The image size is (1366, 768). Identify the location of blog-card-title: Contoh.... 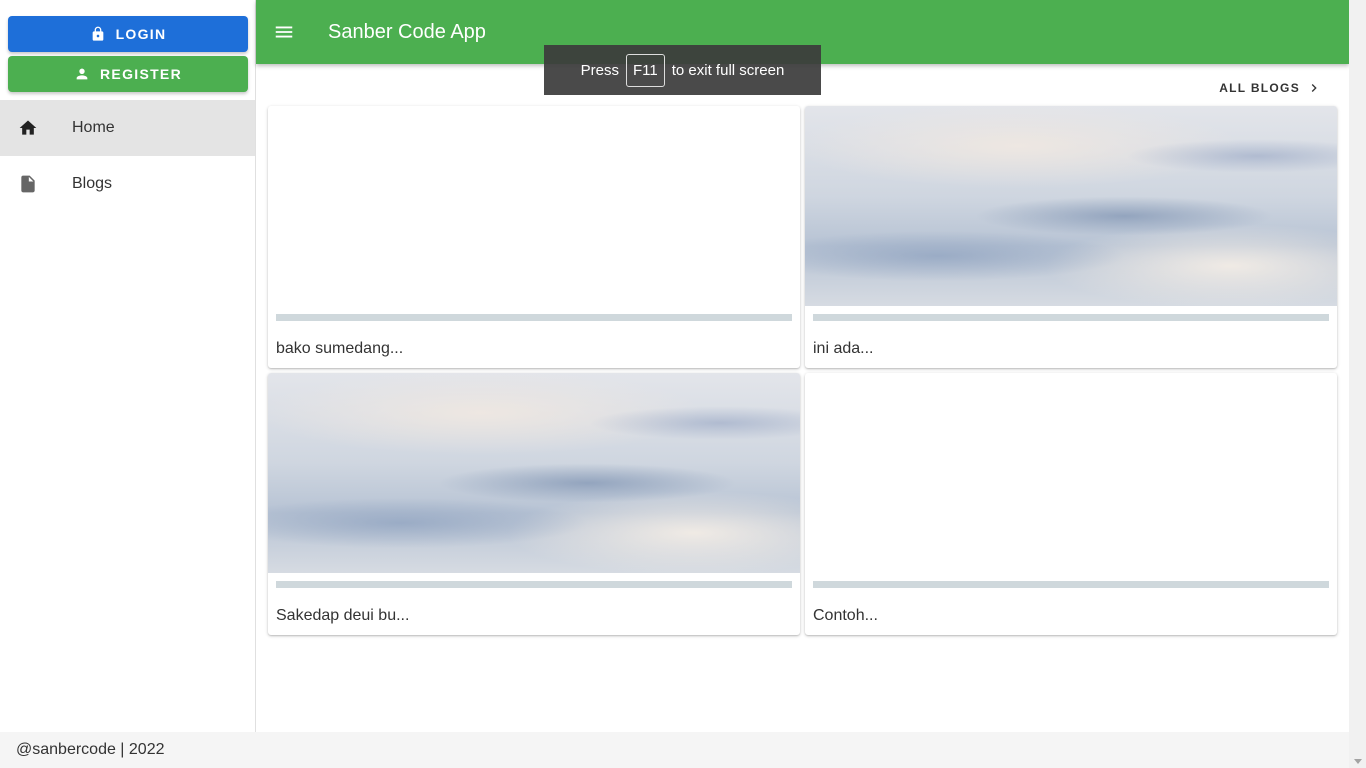
(845, 615).